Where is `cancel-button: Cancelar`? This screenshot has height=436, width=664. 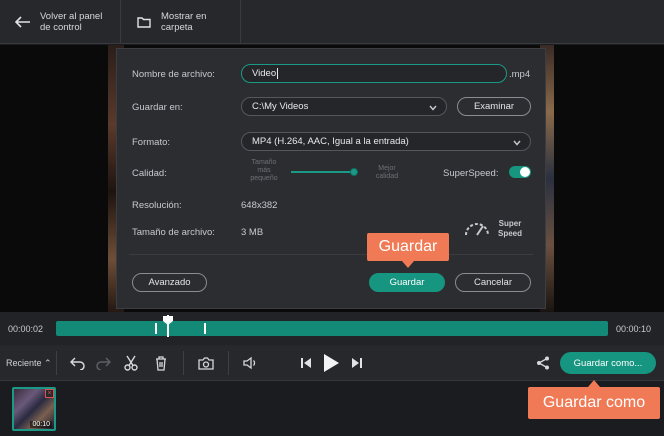 cancel-button: Cancelar is located at coordinates (493, 282).